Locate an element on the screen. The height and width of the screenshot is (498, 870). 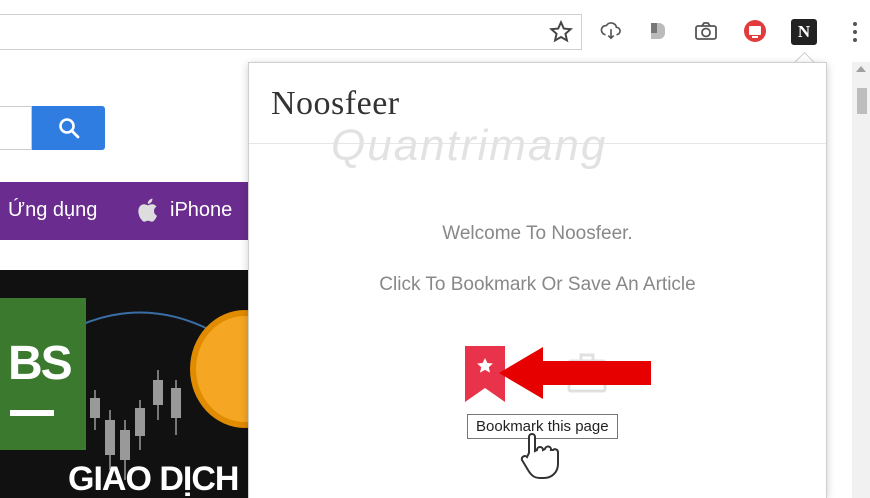
apple-icon is located at coordinates (147, 210).